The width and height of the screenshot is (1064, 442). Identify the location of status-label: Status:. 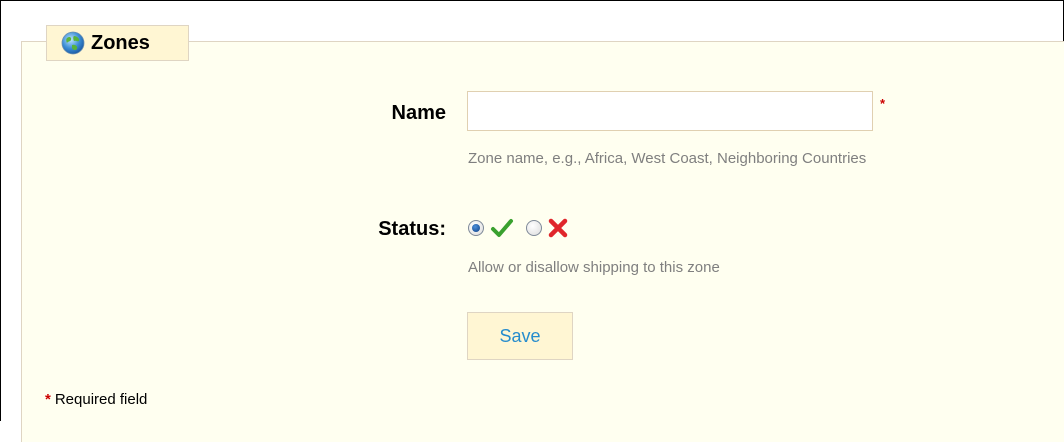
(412, 229).